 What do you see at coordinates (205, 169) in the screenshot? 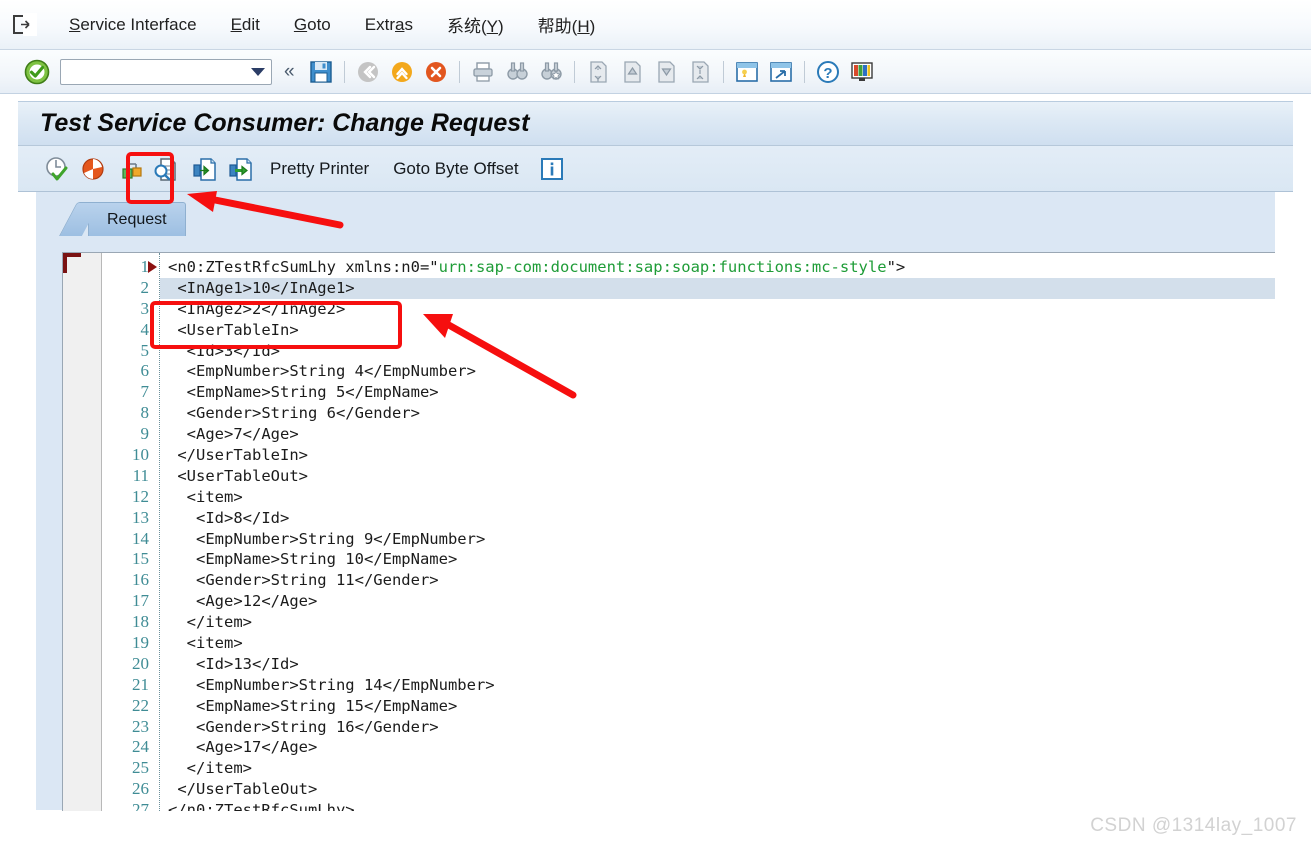
I see `import-icon` at bounding box center [205, 169].